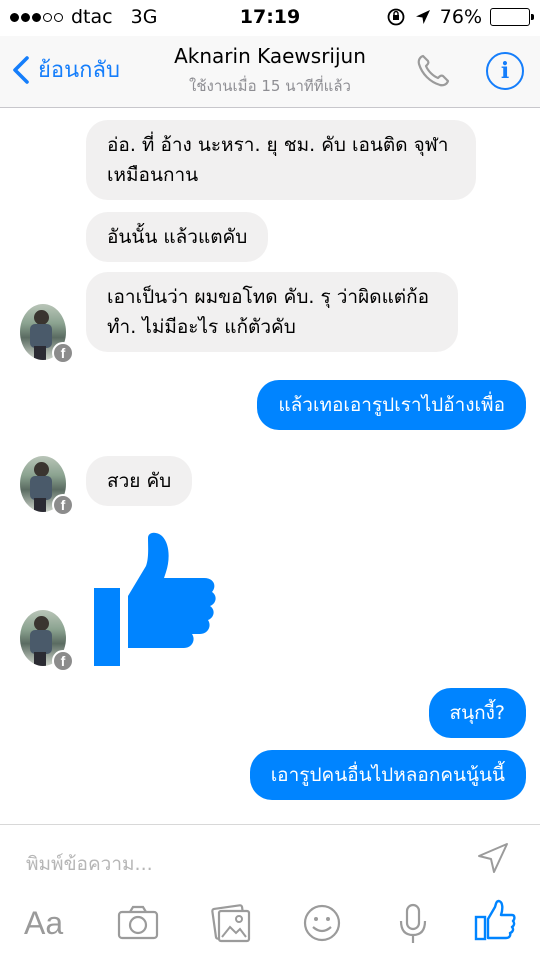  I want to click on battery-icon, so click(512, 17).